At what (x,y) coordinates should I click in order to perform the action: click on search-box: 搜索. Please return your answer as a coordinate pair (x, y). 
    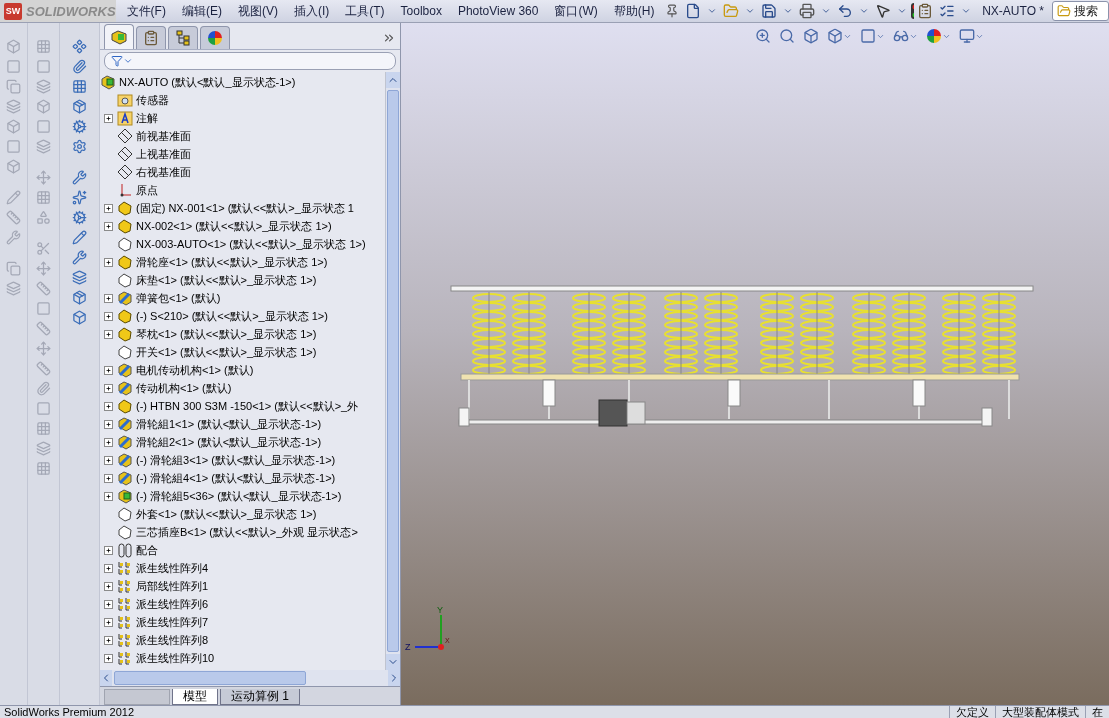
    Looking at the image, I should click on (1080, 11).